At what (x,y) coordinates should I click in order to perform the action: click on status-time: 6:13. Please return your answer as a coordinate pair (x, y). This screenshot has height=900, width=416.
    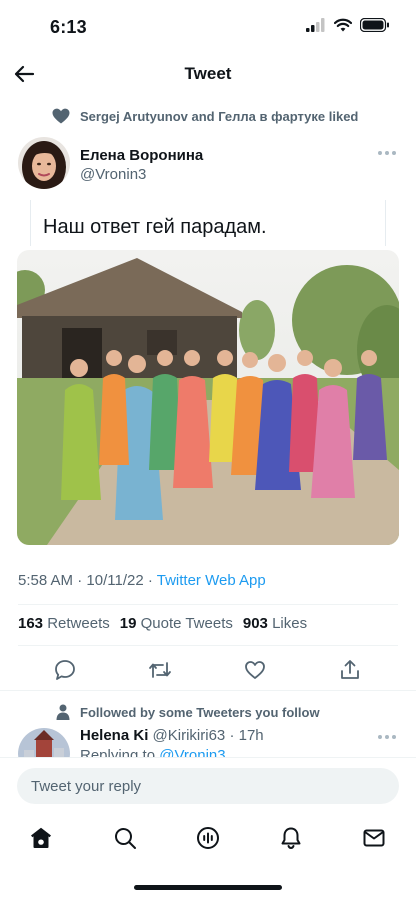
    Looking at the image, I should click on (68, 27).